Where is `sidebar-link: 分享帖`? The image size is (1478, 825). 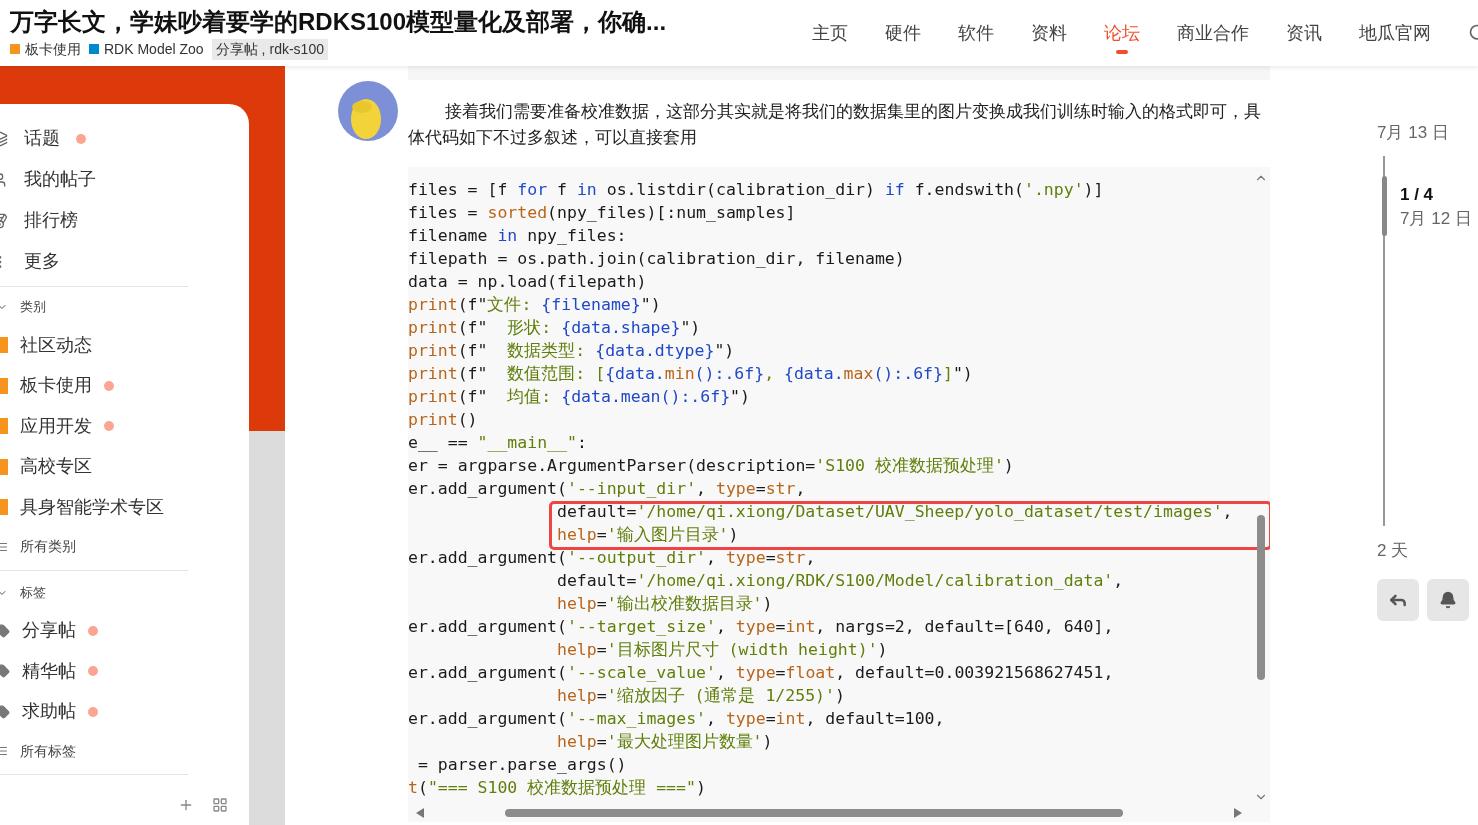
sidebar-link: 分享帖 is located at coordinates (49, 631).